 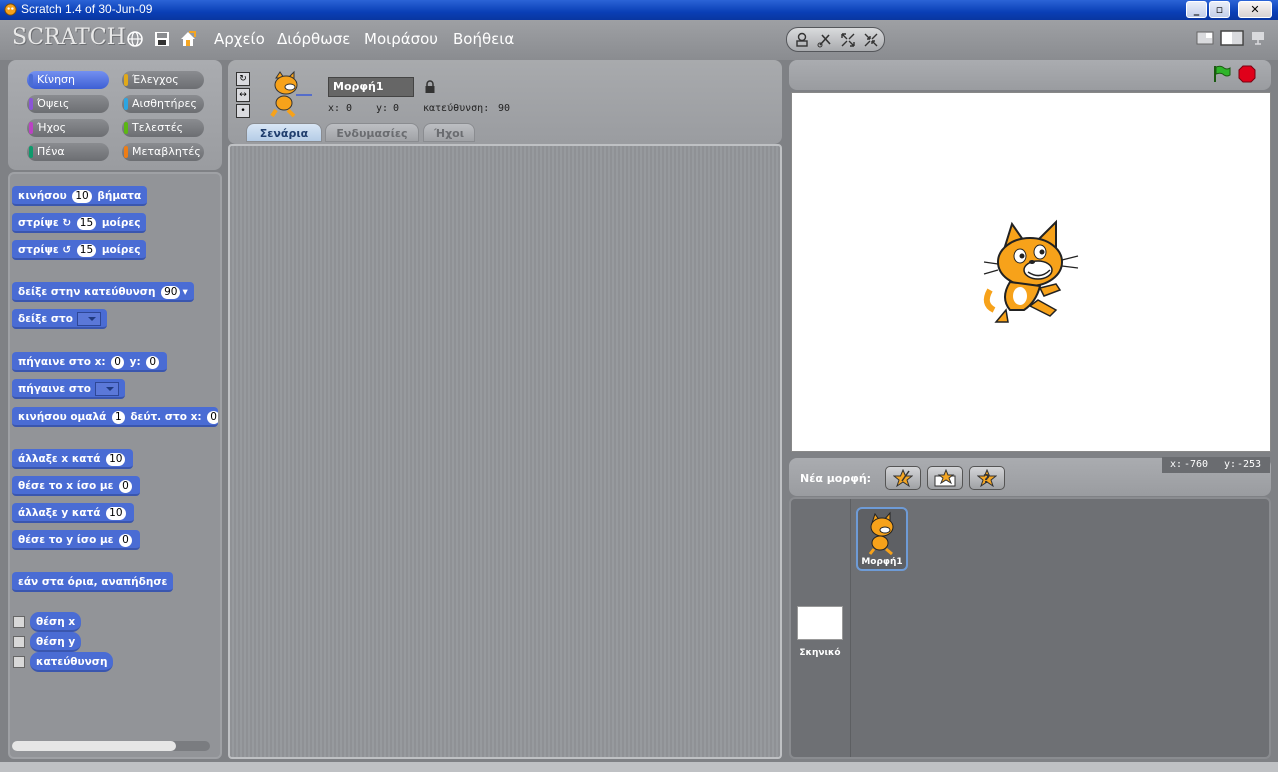 What do you see at coordinates (106, 389) in the screenshot?
I see `goto-dropdown` at bounding box center [106, 389].